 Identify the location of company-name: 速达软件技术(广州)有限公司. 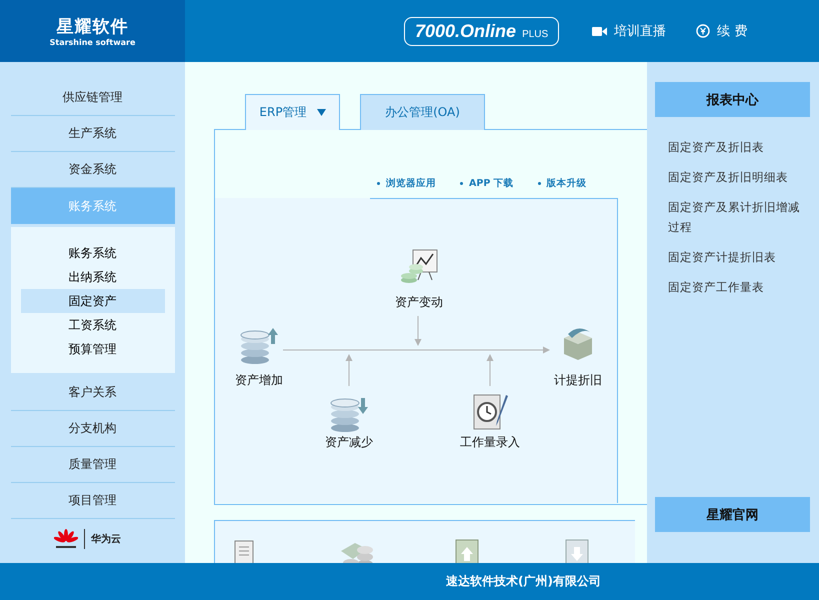
(523, 581).